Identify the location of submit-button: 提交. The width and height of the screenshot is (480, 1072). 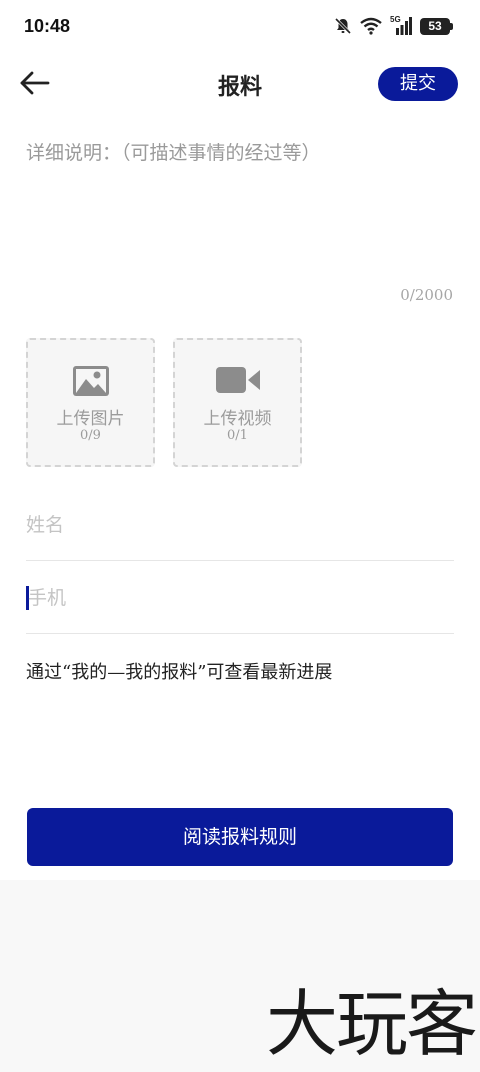
(418, 84).